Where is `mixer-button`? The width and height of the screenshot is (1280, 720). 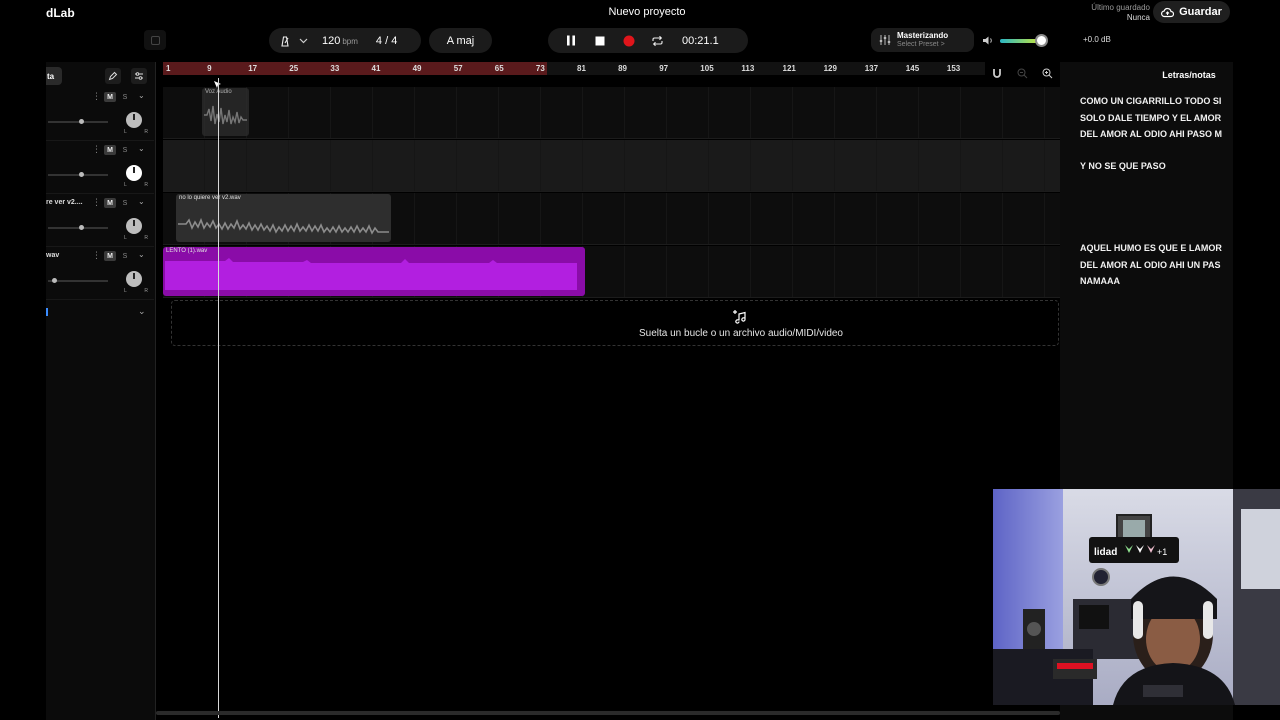 mixer-button is located at coordinates (139, 76).